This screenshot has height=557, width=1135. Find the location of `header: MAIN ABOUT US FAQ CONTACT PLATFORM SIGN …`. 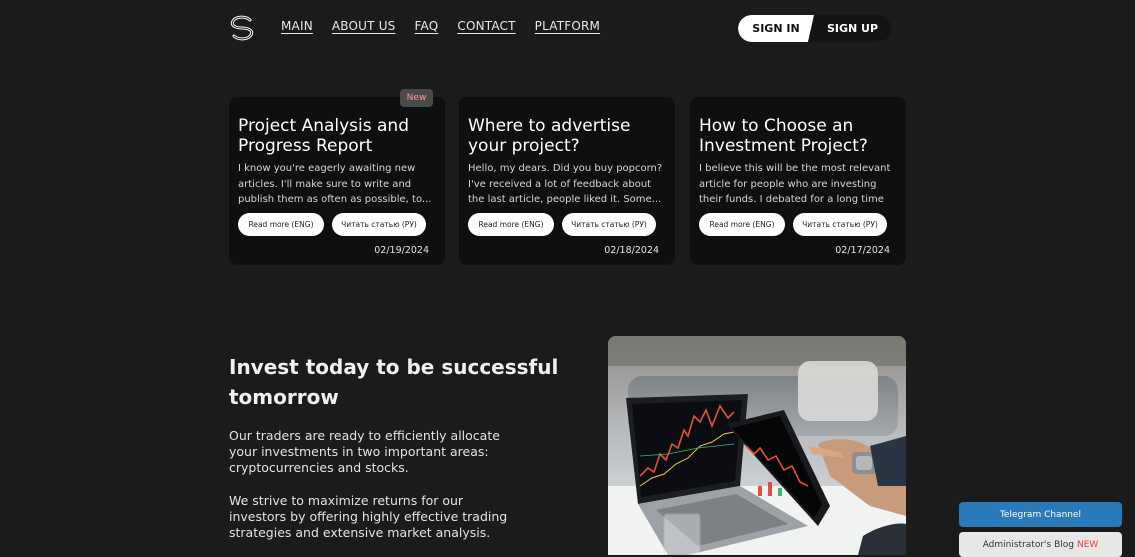

header: MAIN ABOUT US FAQ CONTACT PLATFORM SIGN … is located at coordinates (567, 28).